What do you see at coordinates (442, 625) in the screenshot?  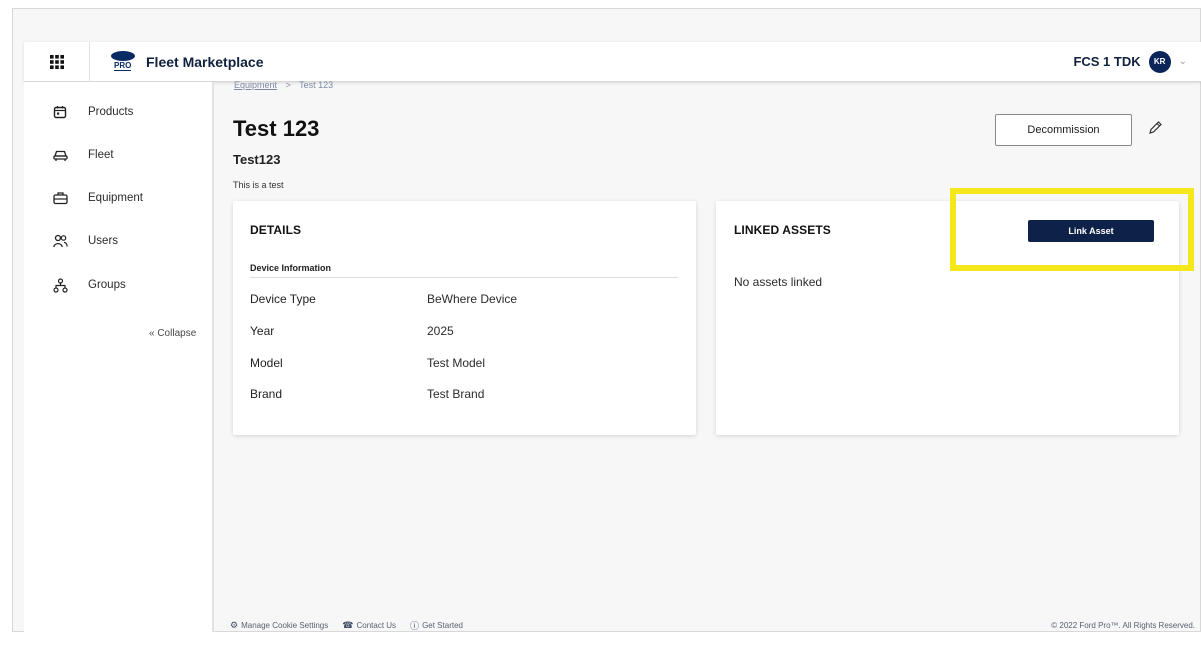 I see `footer-link-label: Get Started` at bounding box center [442, 625].